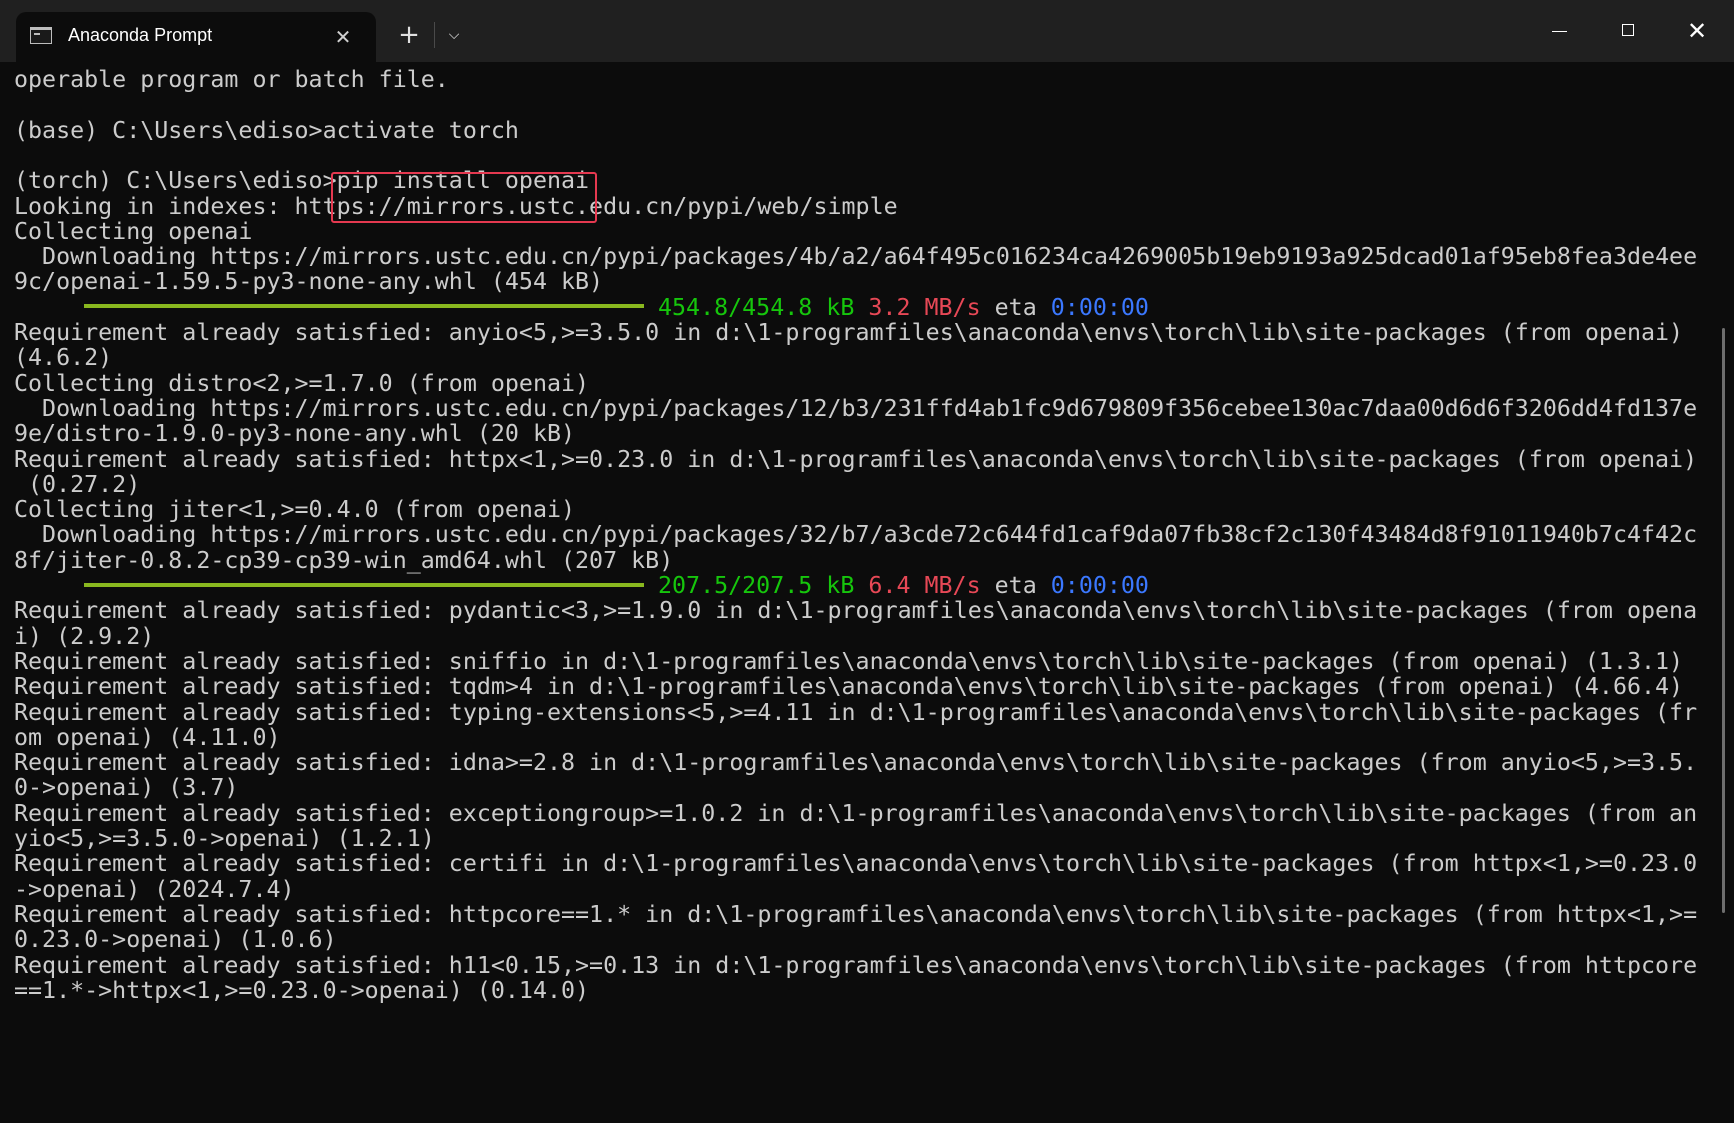 The width and height of the screenshot is (1734, 1123). I want to click on console-line: 9e/distro-1.9.0-py3-none-any.whl (20 kB), so click(295, 434).